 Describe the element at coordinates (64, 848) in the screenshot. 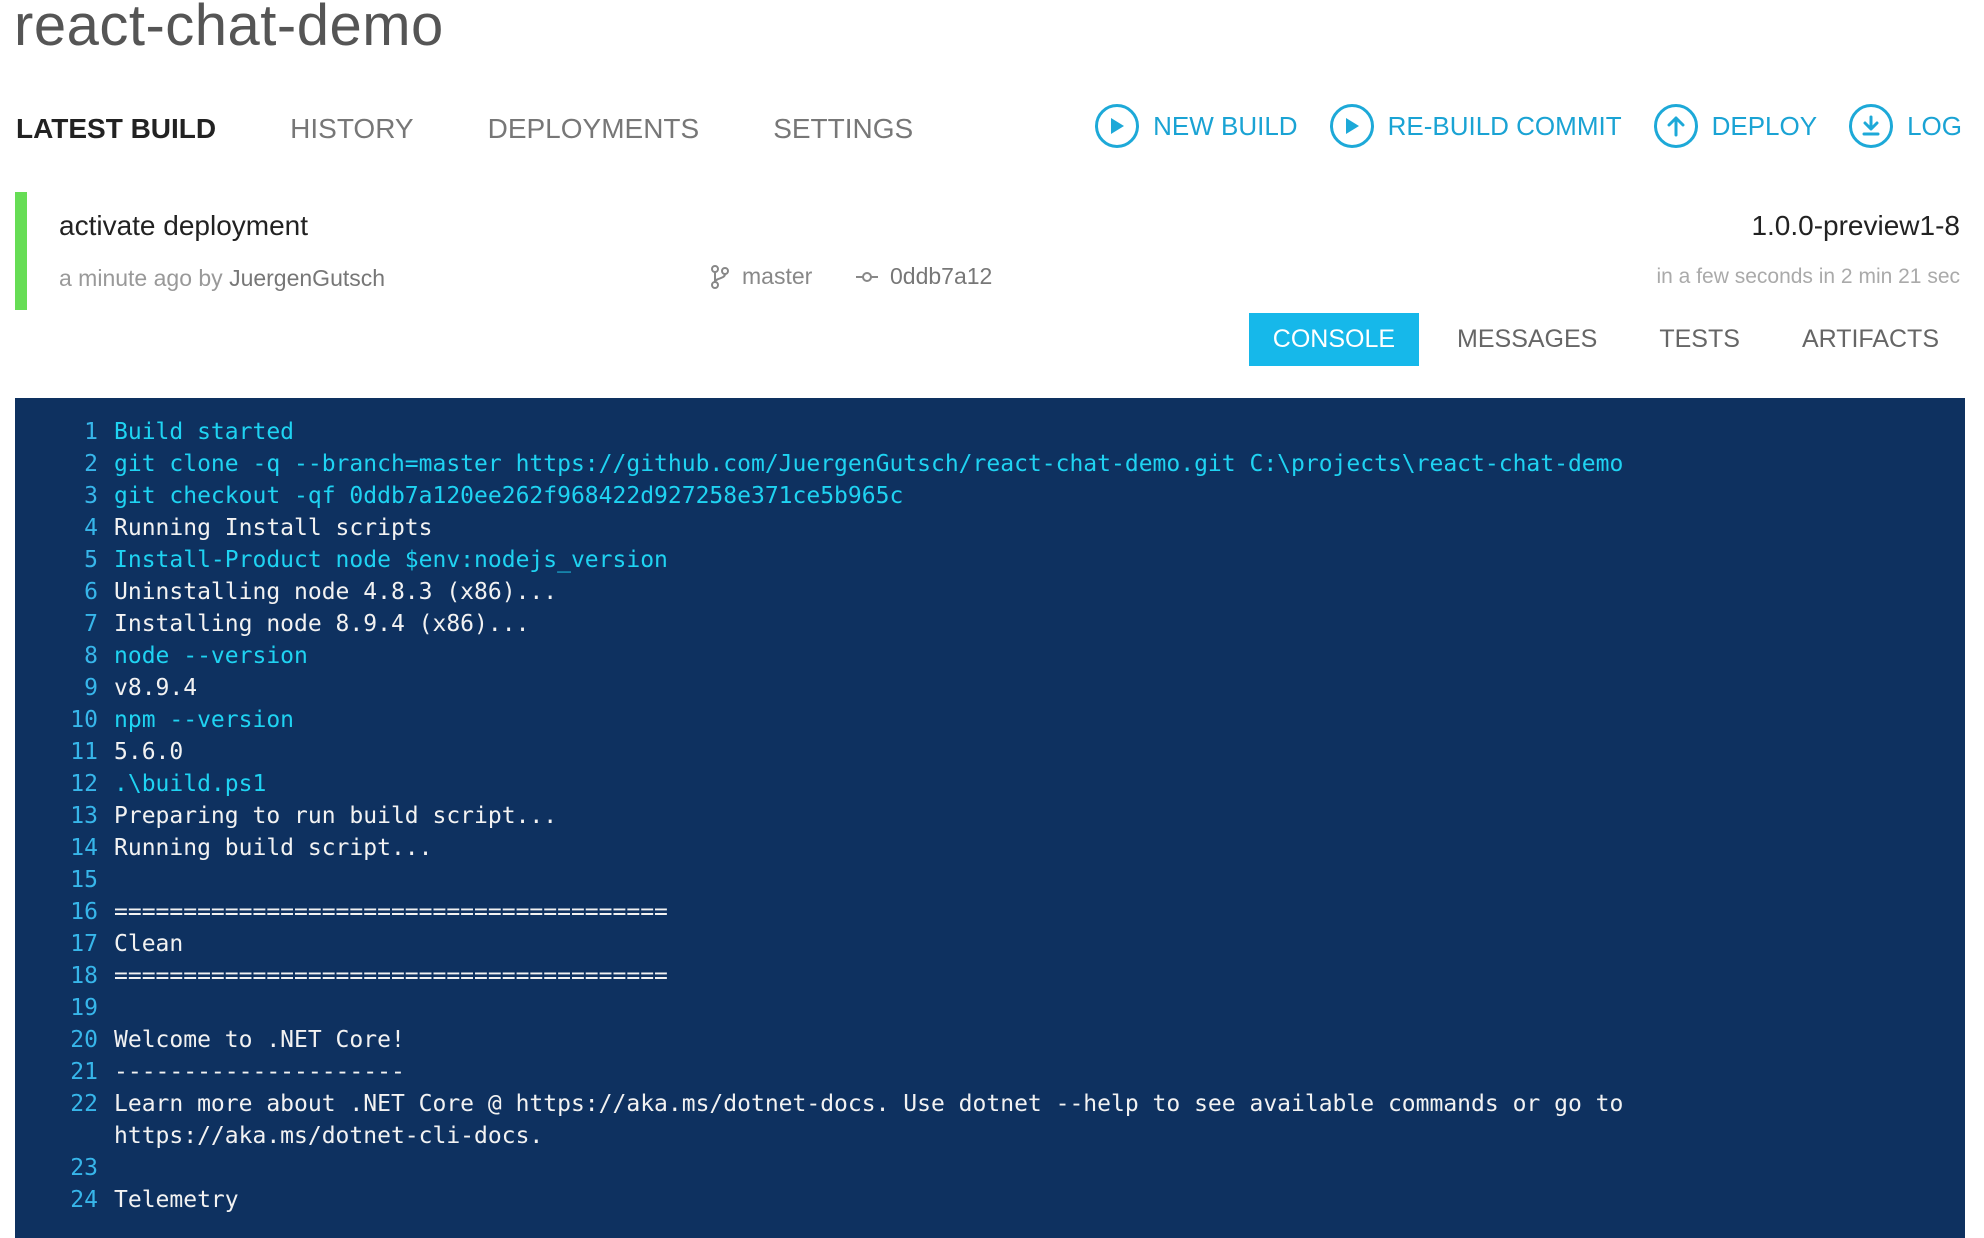

I see `line-number: 14` at that location.